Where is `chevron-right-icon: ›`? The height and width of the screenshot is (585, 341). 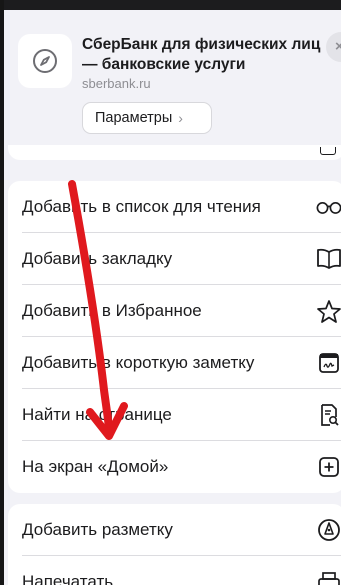 chevron-right-icon: › is located at coordinates (180, 118).